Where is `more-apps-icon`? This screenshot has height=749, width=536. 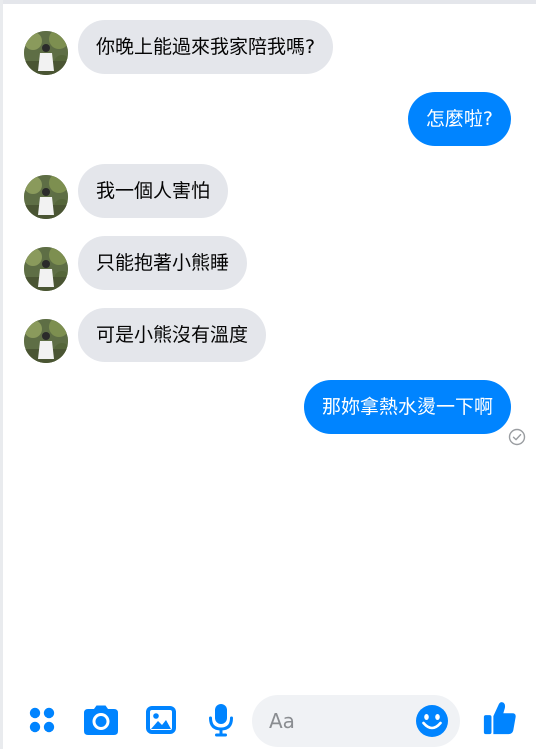 more-apps-icon is located at coordinates (42, 720).